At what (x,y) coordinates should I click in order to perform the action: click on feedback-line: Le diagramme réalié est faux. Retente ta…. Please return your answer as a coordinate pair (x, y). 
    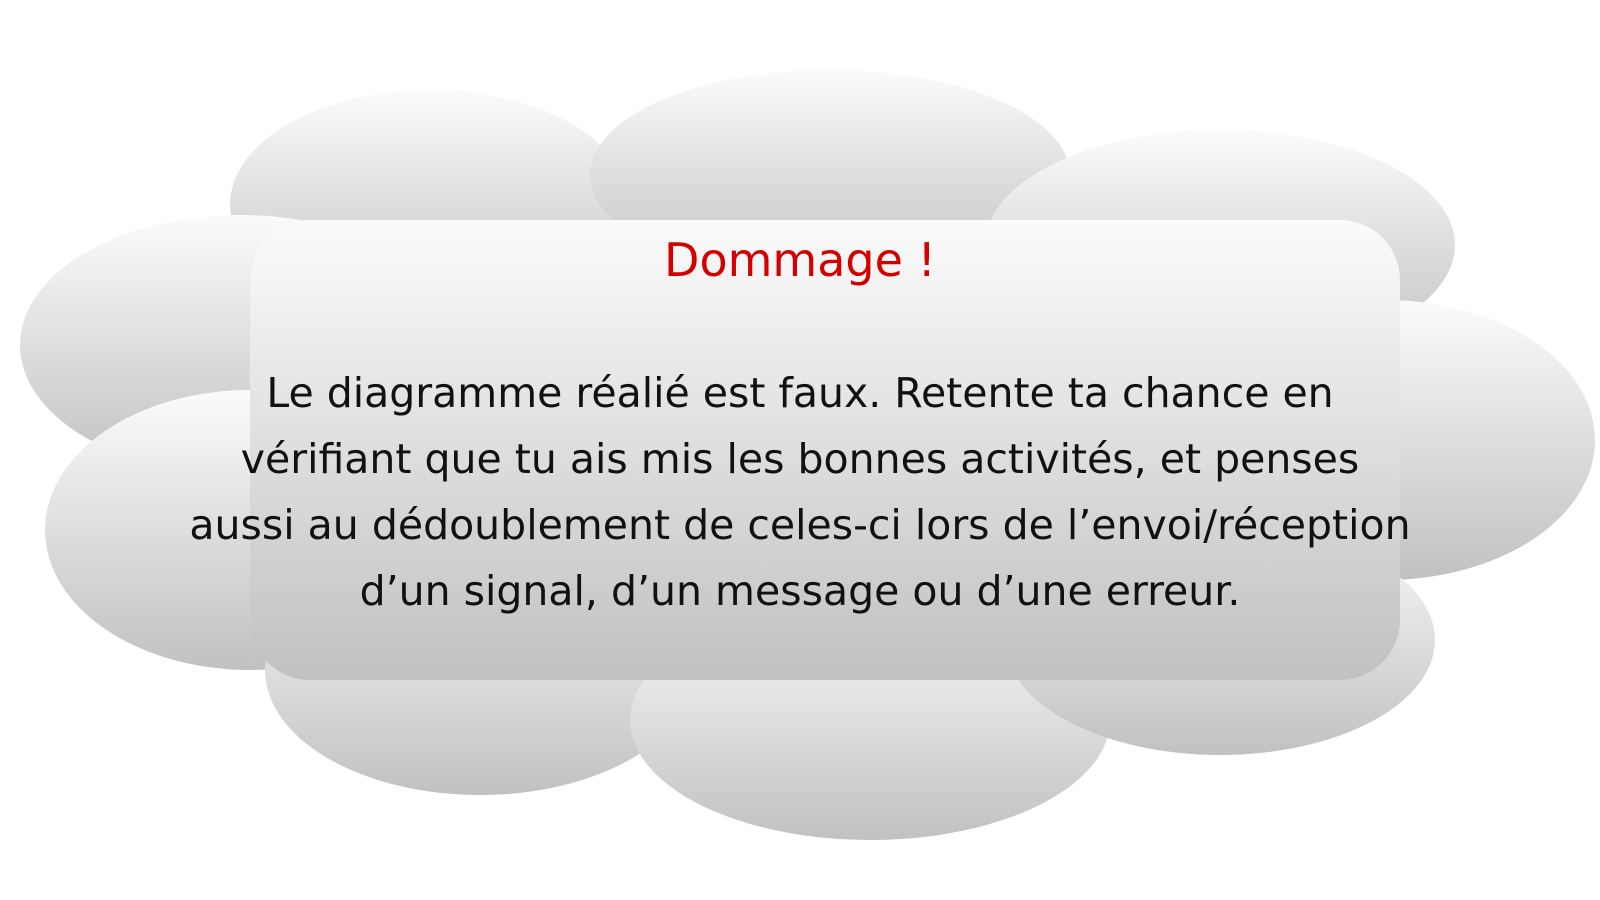
    Looking at the image, I should click on (800, 393).